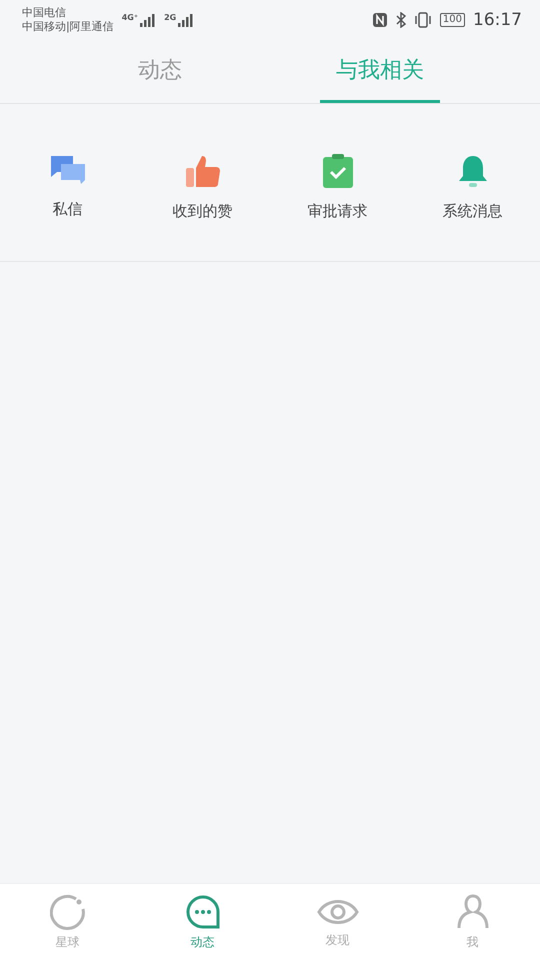 This screenshot has height=960, width=540. Describe the element at coordinates (160, 71) in the screenshot. I see `tab: 动态` at that location.